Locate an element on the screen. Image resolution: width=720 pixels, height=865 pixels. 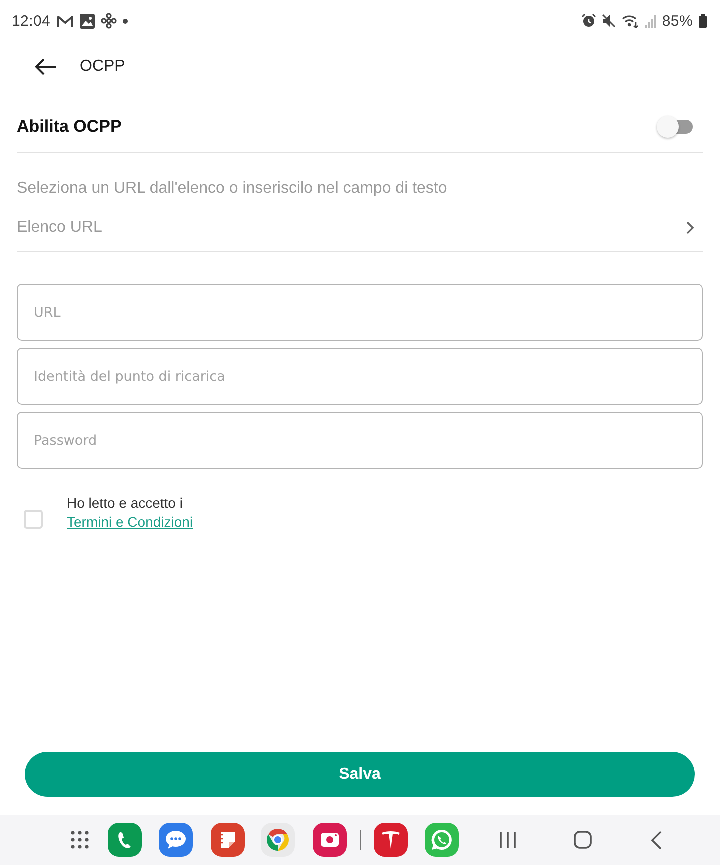
wifi-icon is located at coordinates (631, 21).